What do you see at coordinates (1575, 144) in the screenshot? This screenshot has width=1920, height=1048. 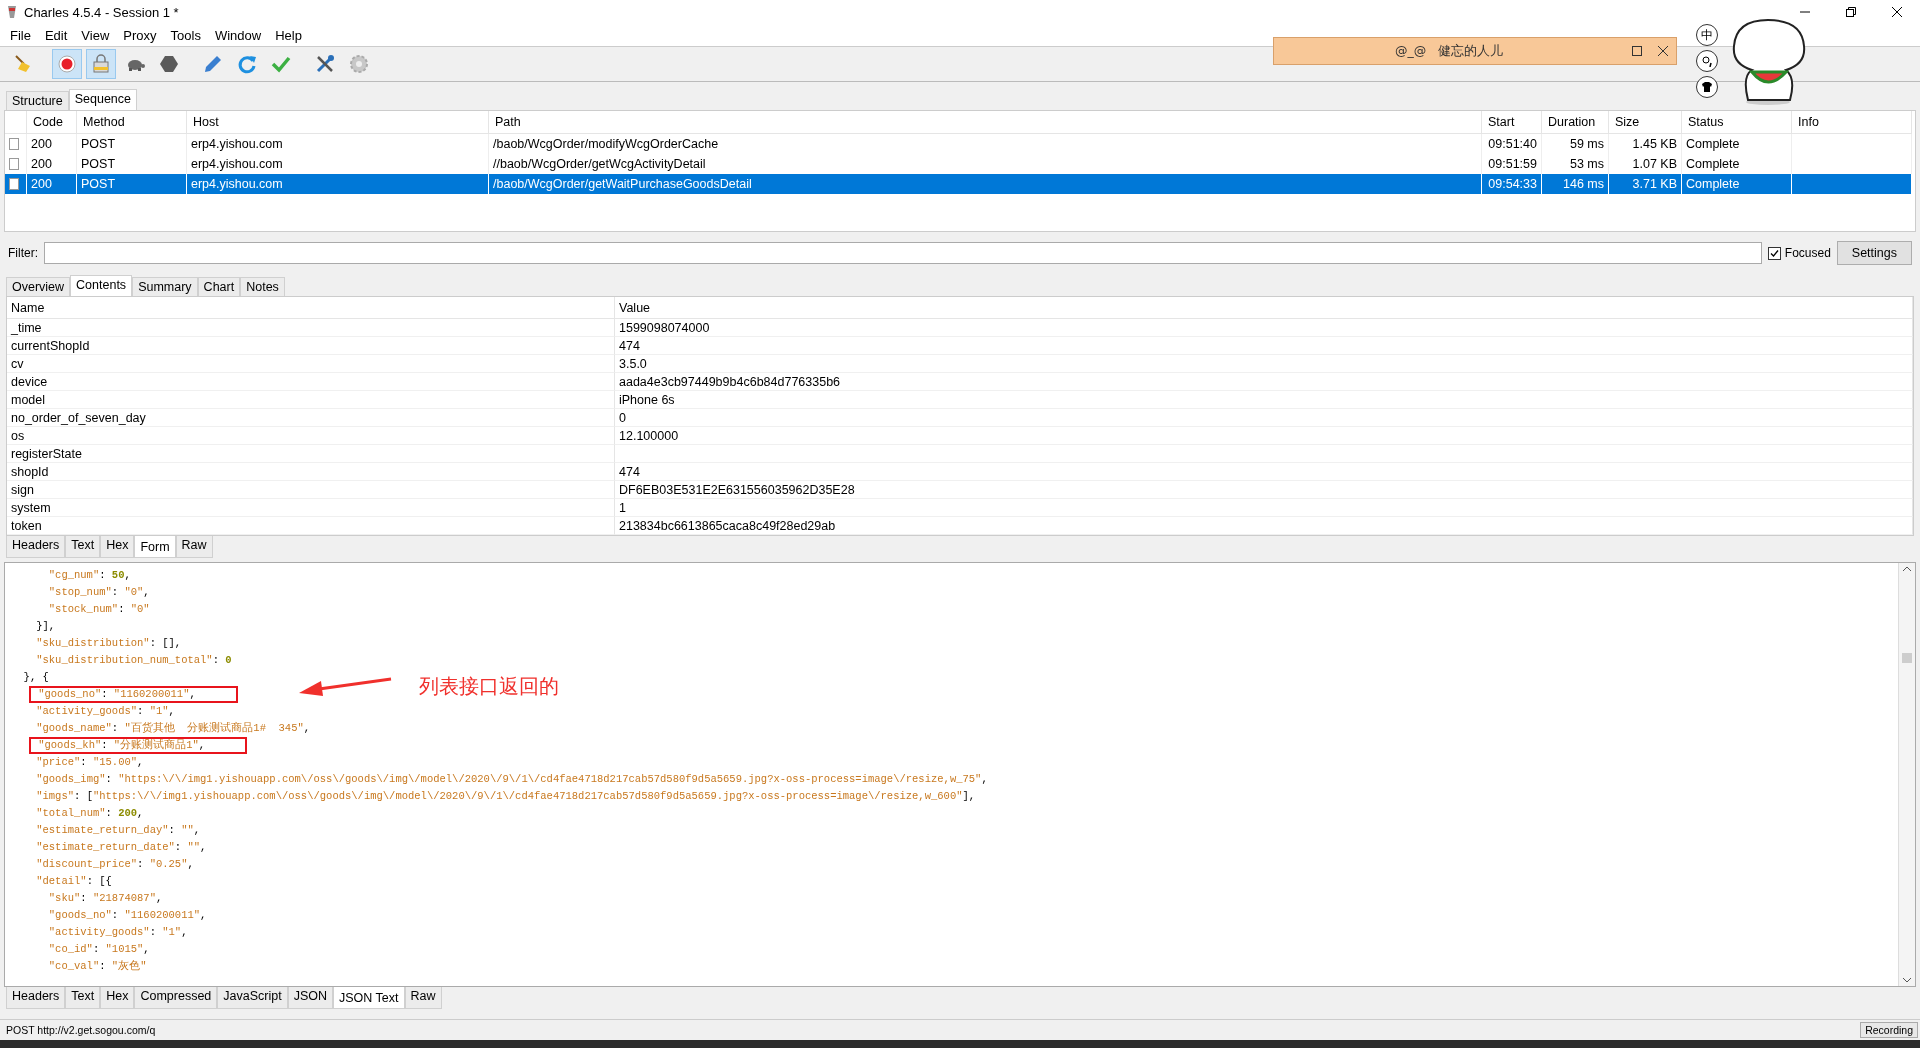 I see `table-cell: 59 ms` at bounding box center [1575, 144].